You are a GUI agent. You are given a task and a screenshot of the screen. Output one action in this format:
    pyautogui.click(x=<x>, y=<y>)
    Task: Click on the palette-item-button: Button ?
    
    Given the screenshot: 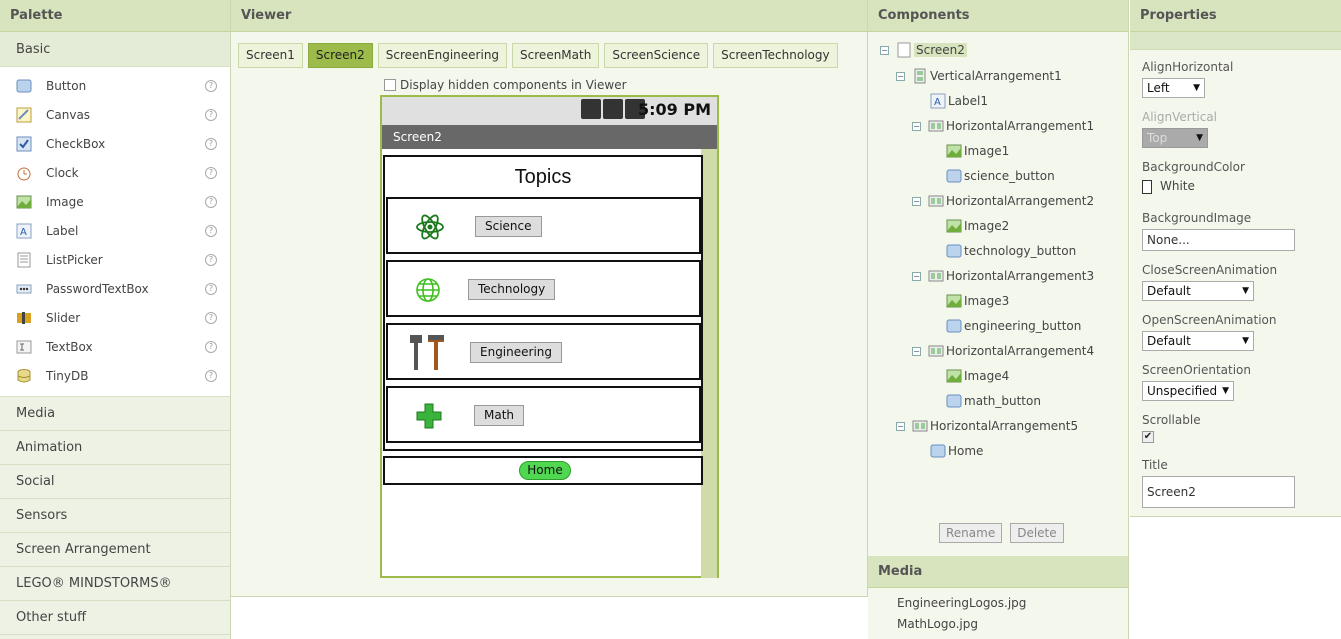 What is the action you would take?
    pyautogui.click(x=115, y=85)
    